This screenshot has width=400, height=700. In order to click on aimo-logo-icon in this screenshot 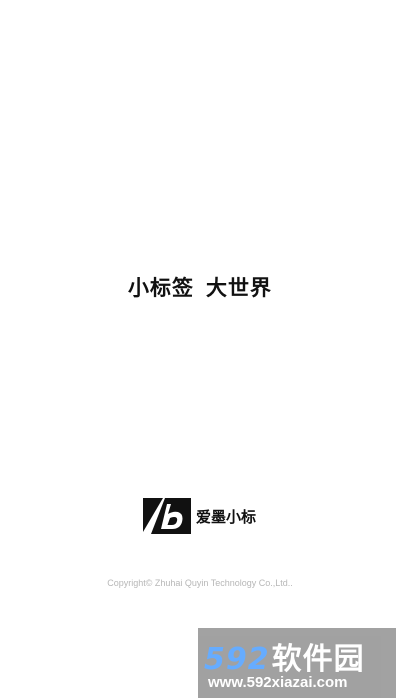, I will do `click(167, 516)`.